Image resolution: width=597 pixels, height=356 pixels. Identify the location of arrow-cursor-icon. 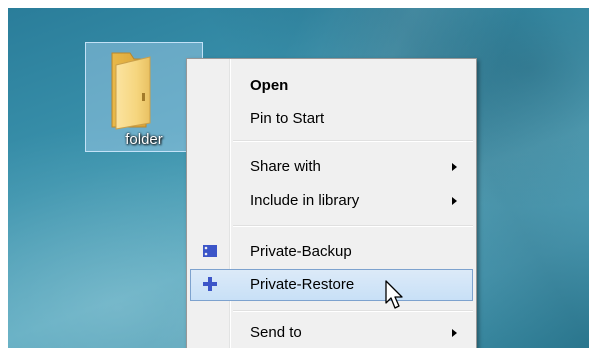
(394, 294).